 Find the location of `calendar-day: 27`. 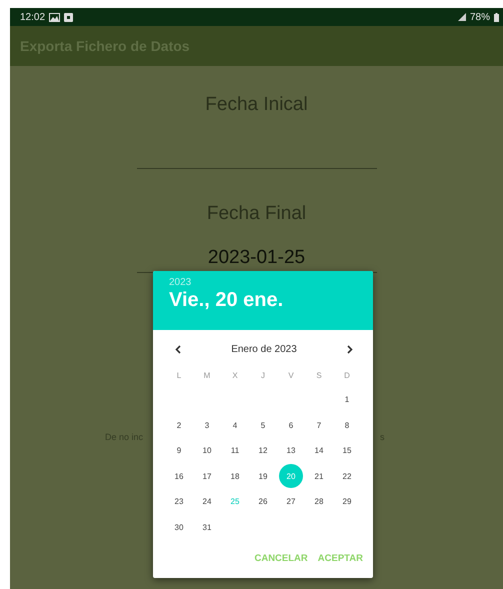

calendar-day: 27 is located at coordinates (291, 502).